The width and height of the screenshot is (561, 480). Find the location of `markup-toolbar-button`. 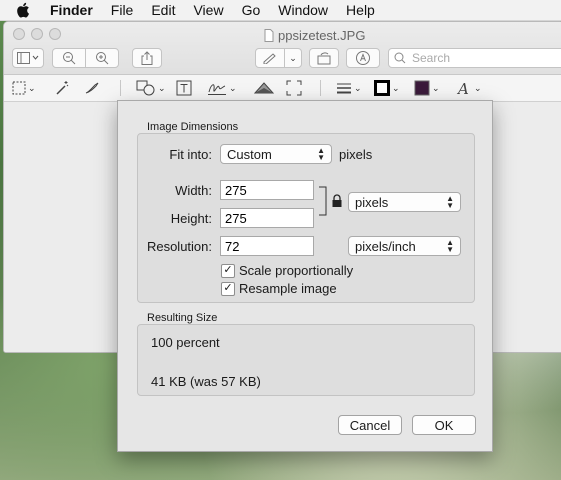

markup-toolbar-button is located at coordinates (270, 58).